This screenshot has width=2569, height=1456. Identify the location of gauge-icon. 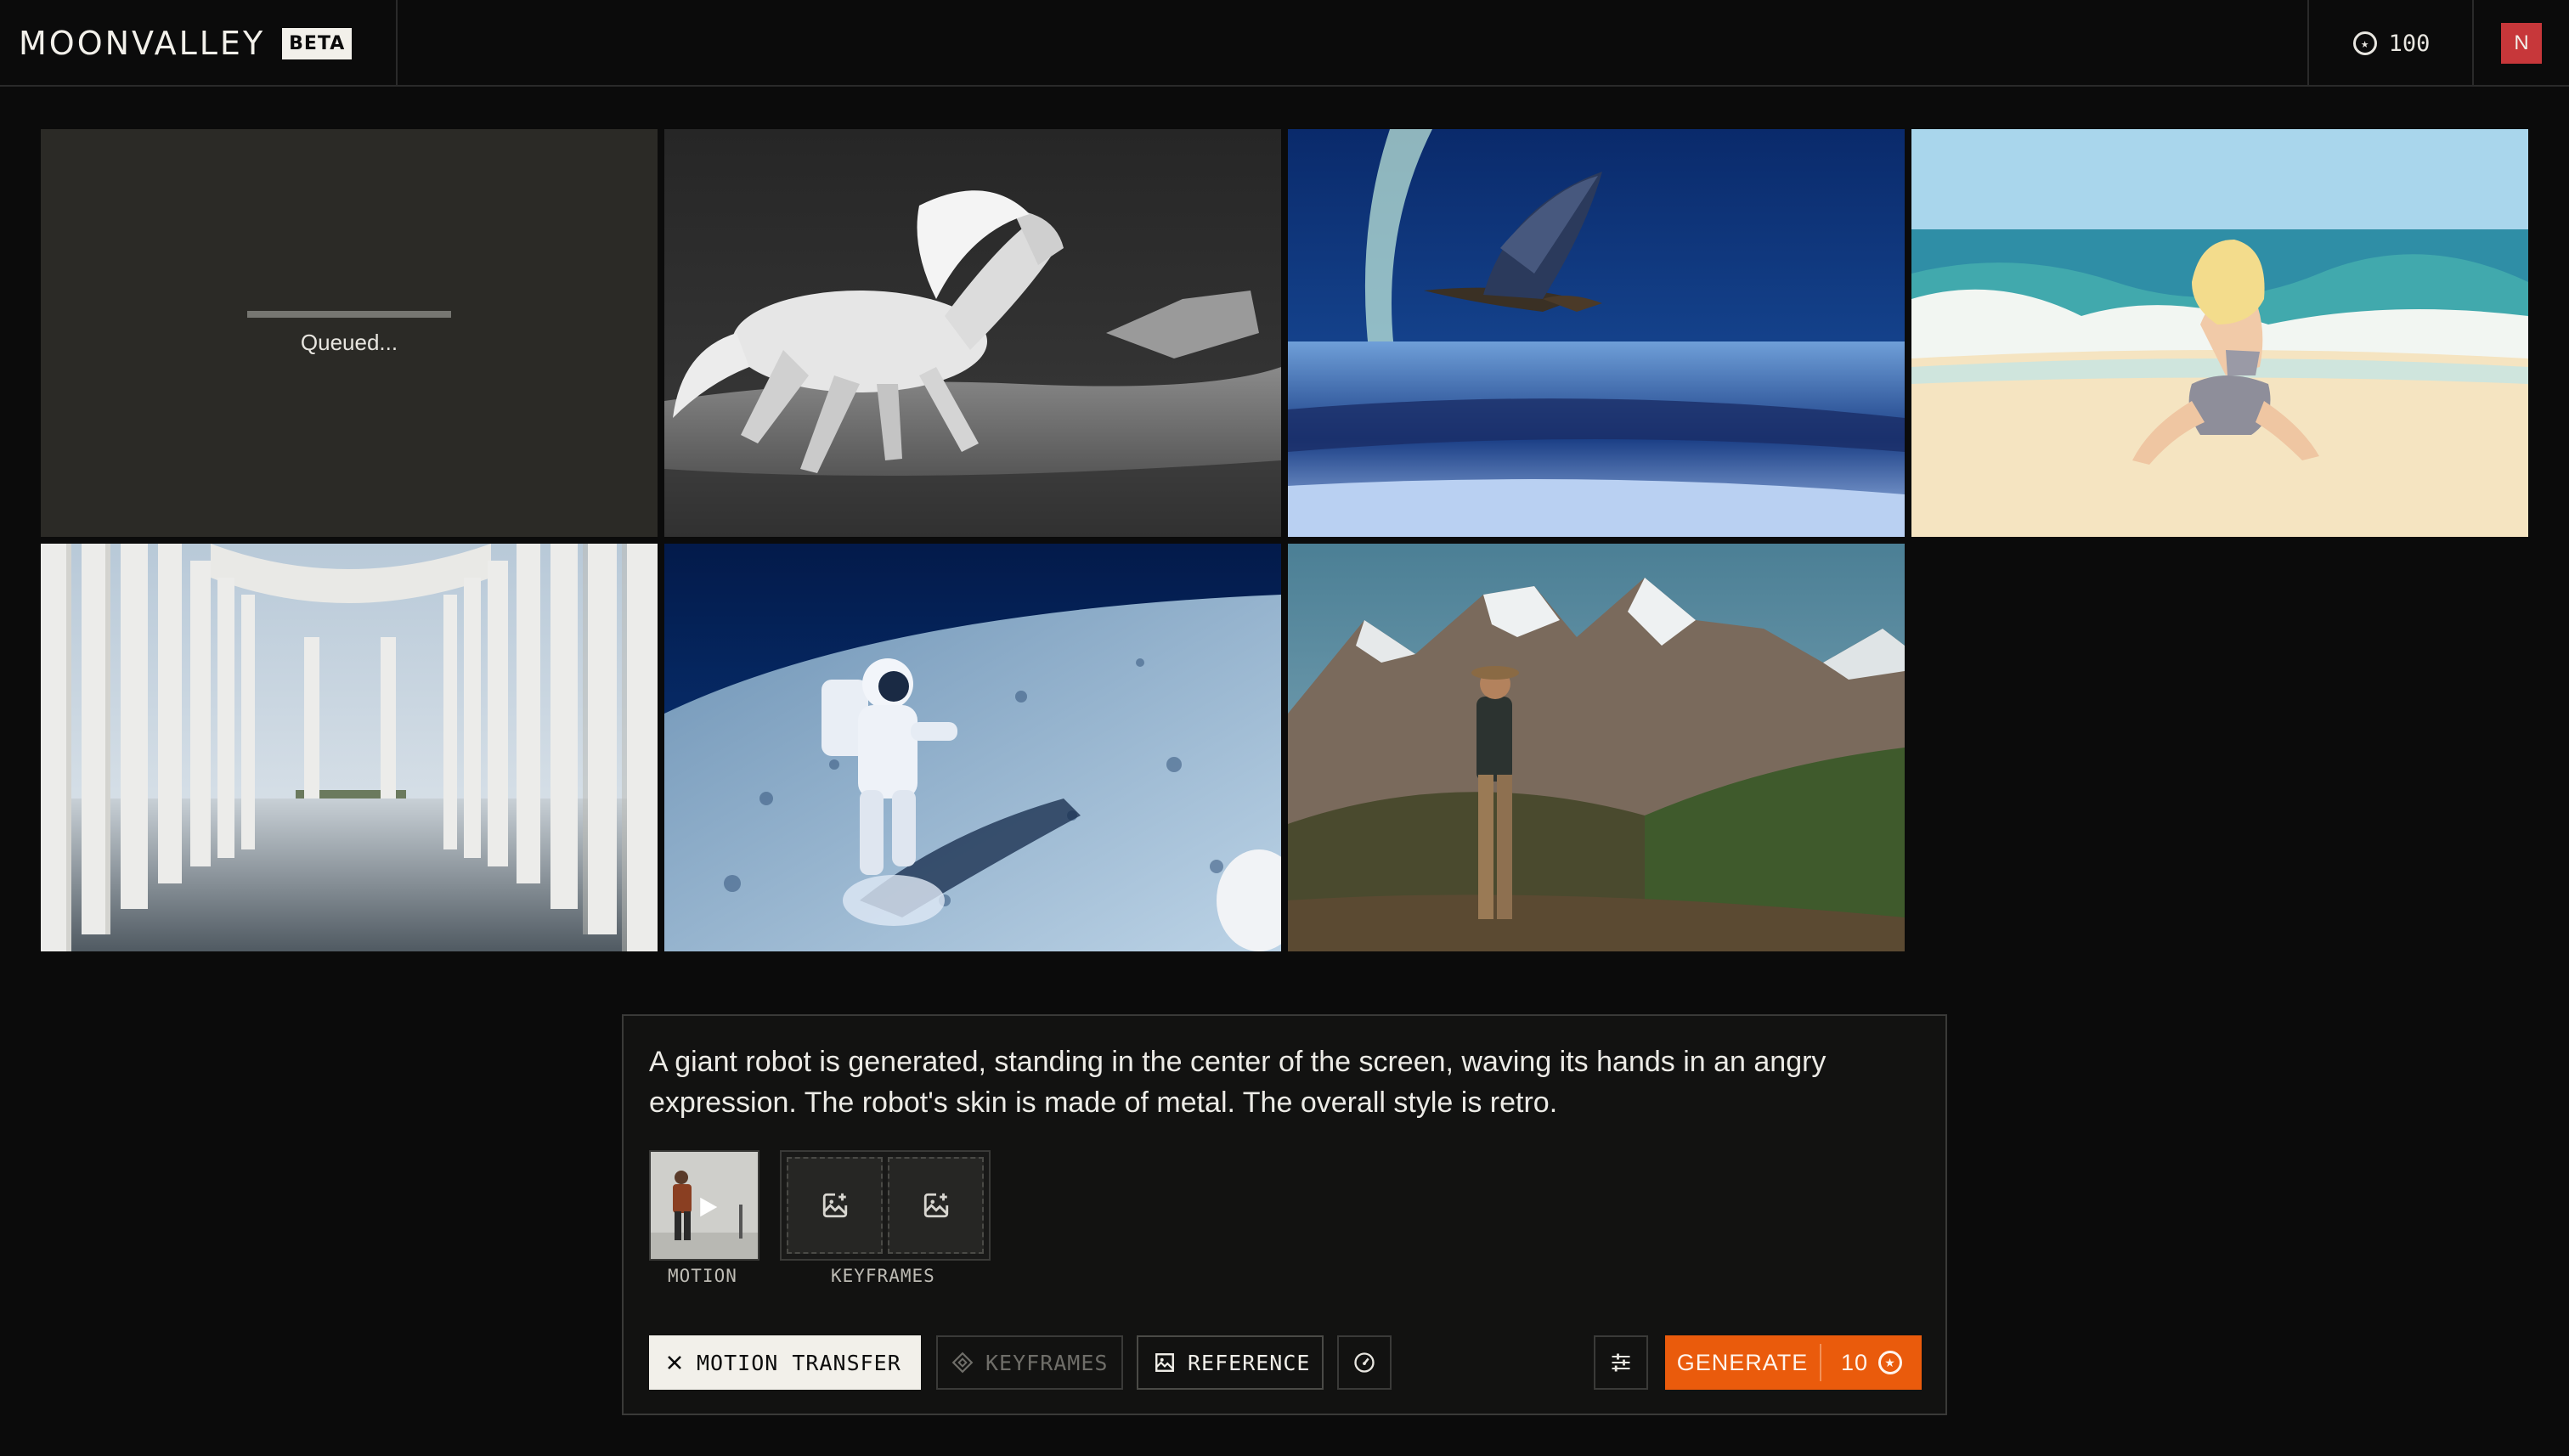
(1365, 1363).